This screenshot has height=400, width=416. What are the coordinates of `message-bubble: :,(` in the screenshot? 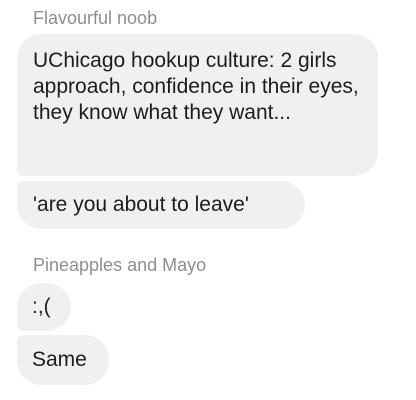 It's located at (44, 307).